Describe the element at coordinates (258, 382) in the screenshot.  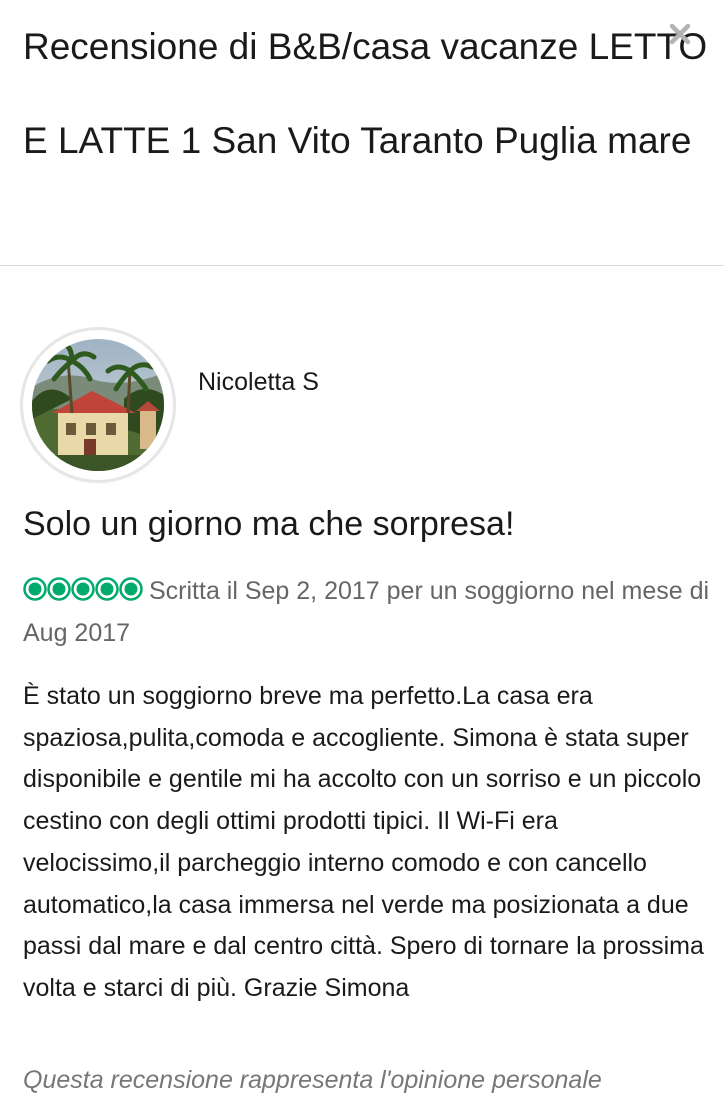
I see `reviewer-name: Nicoletta S` at that location.